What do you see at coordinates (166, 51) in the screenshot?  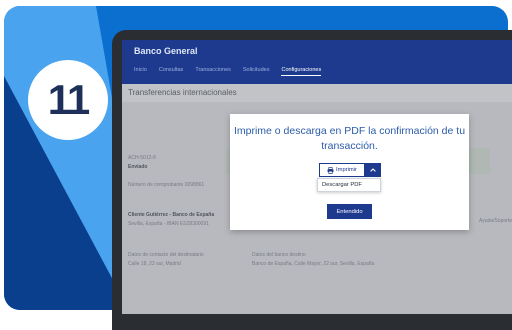 I see `bank-brand: Banco General` at bounding box center [166, 51].